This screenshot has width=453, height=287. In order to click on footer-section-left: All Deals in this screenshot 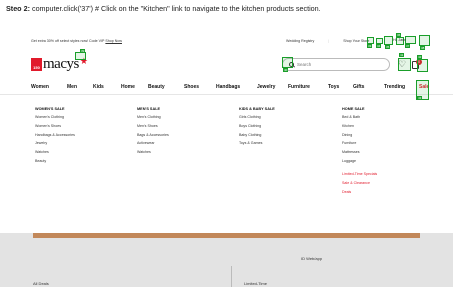, I will do `click(41, 283)`.